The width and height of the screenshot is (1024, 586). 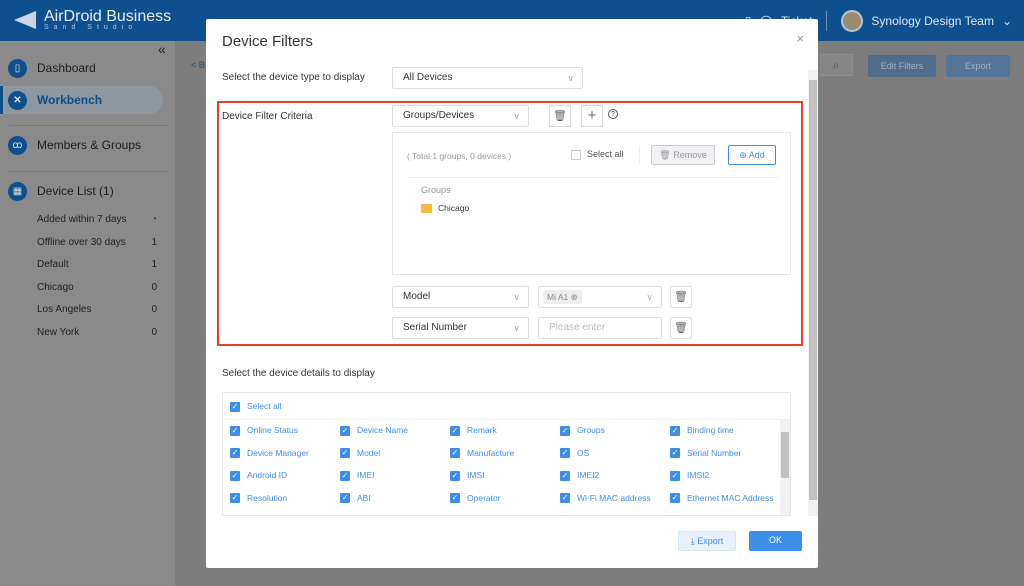 What do you see at coordinates (574, 297) in the screenshot?
I see `remove-tag-icon: ⊗` at bounding box center [574, 297].